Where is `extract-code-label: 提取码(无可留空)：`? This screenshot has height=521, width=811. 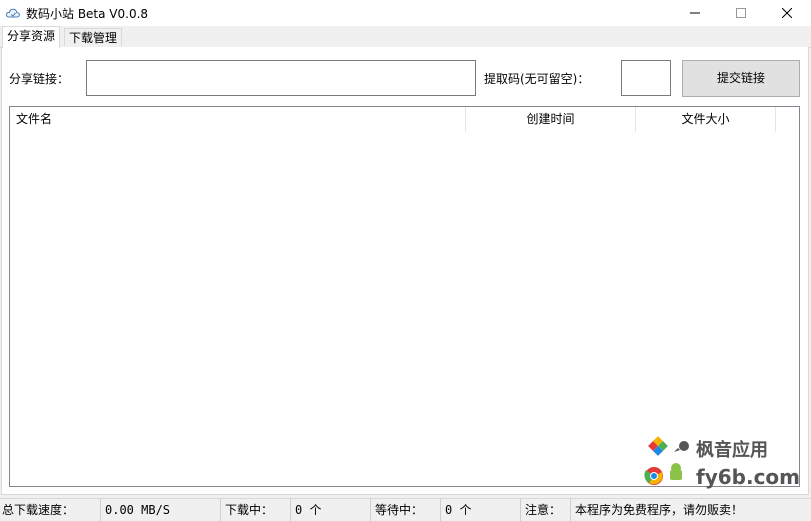
extract-code-label: 提取码(无可留空)： is located at coordinates (537, 79).